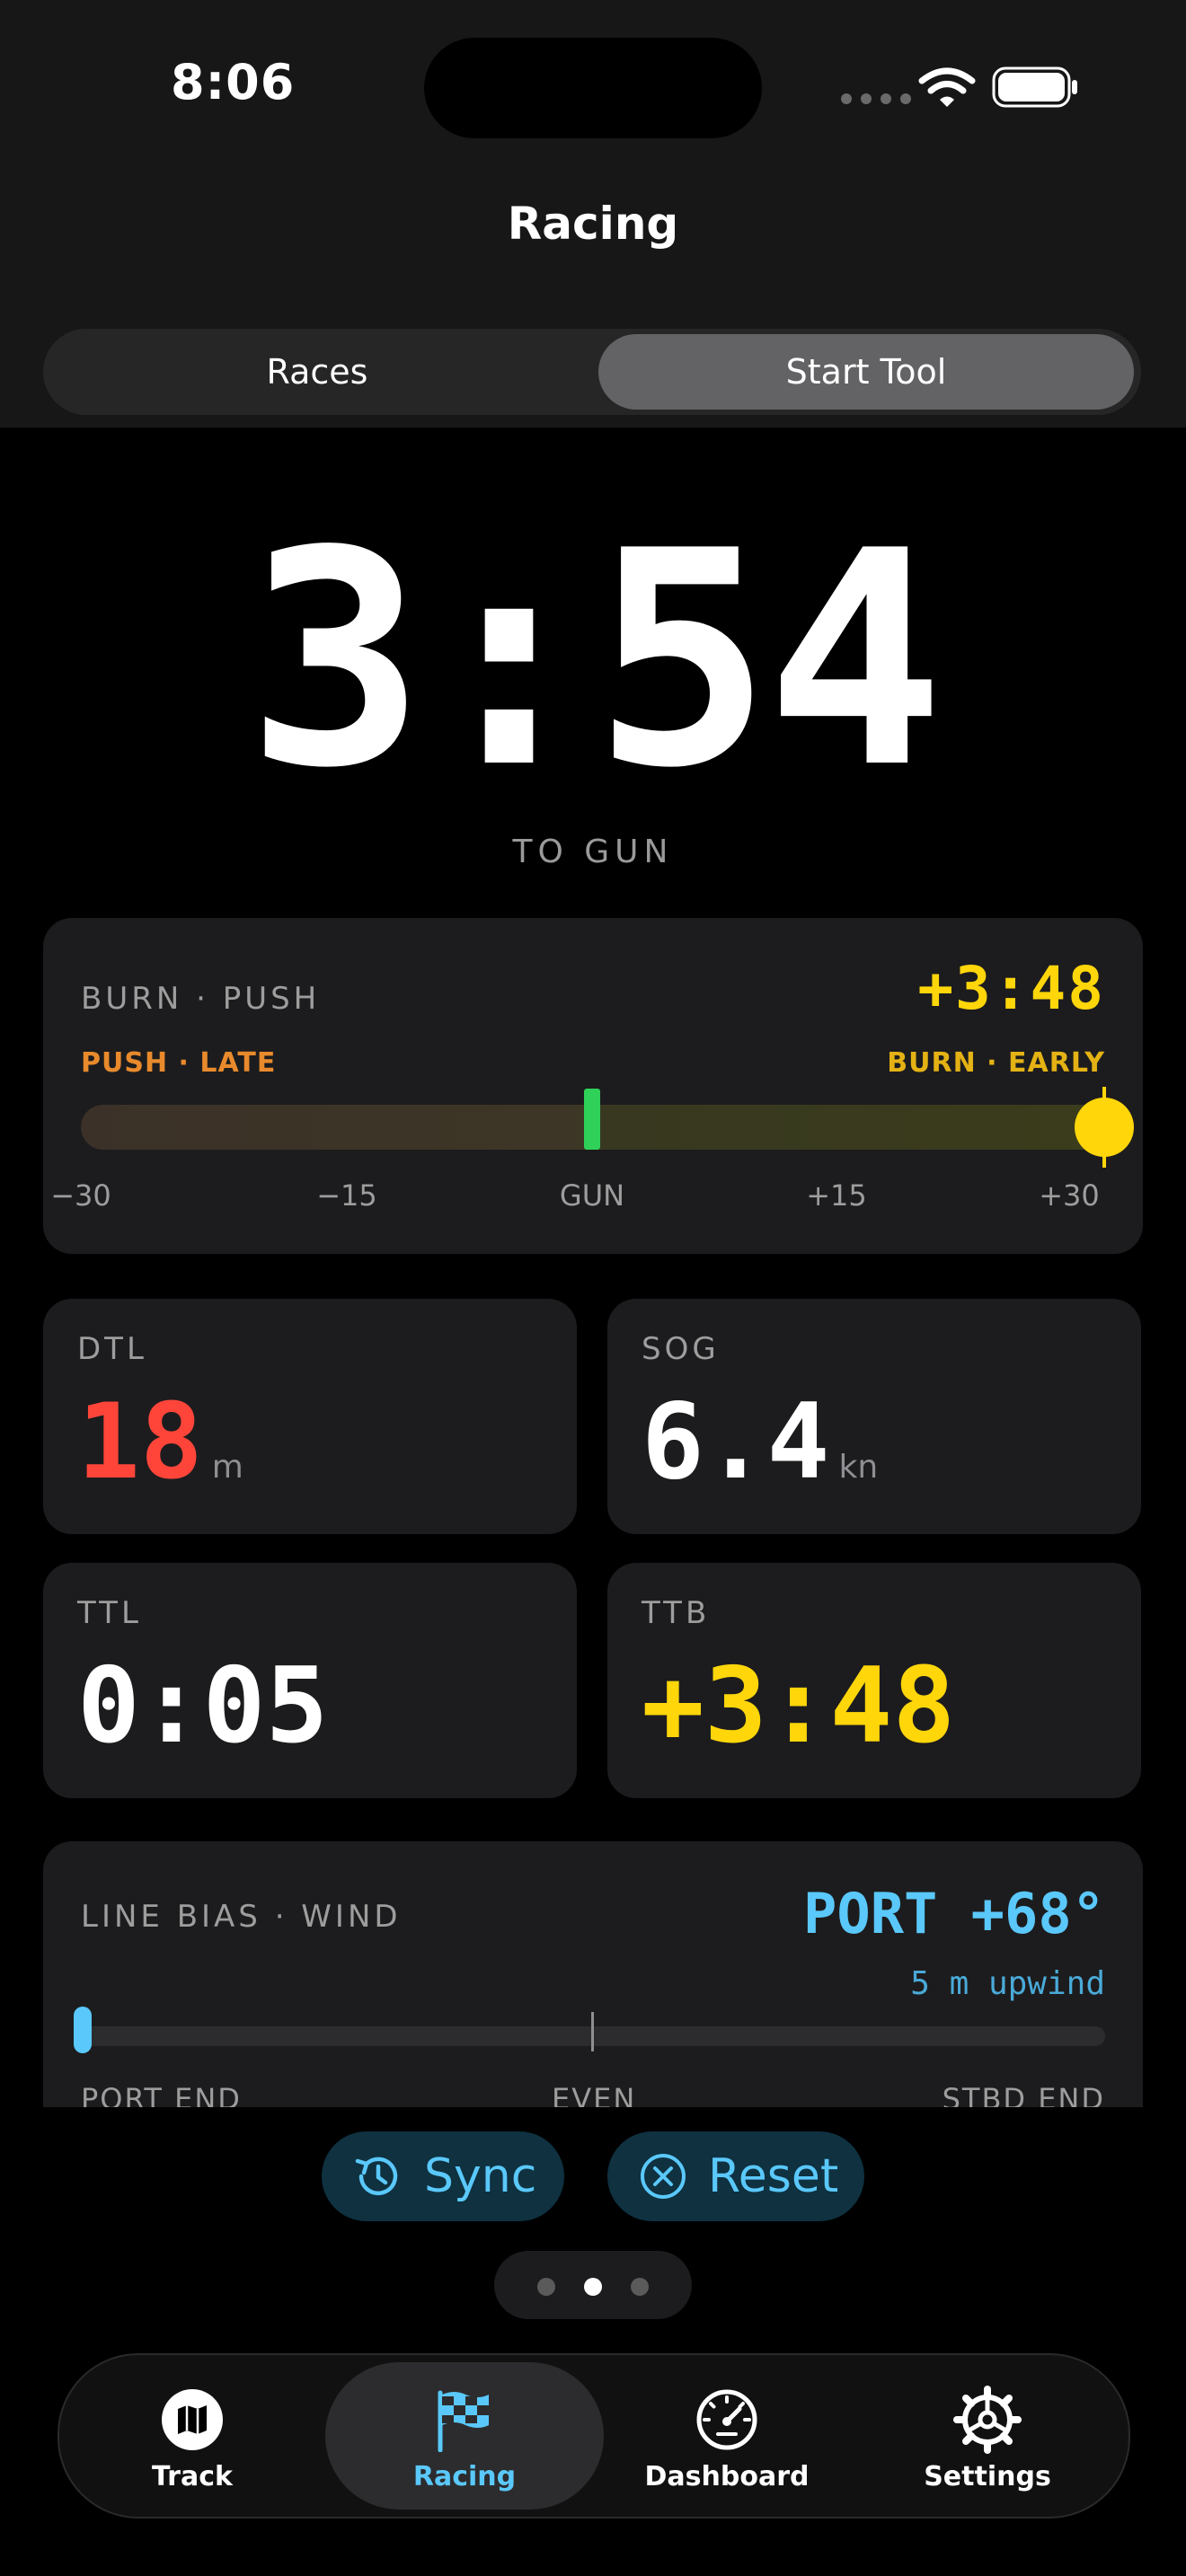  I want to click on tab-racing: Racing, so click(464, 2436).